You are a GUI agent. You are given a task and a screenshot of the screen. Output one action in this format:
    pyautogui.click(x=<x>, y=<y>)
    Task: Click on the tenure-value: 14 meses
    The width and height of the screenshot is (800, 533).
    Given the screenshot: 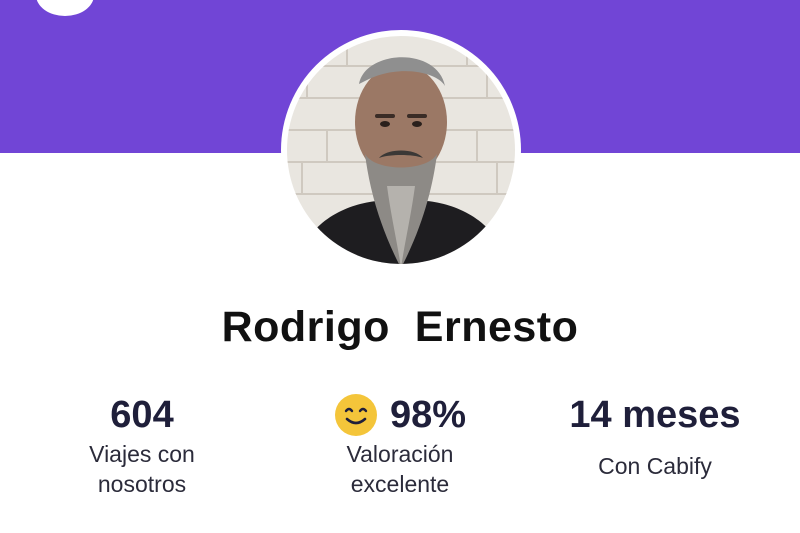 What is the action you would take?
    pyautogui.click(x=655, y=415)
    